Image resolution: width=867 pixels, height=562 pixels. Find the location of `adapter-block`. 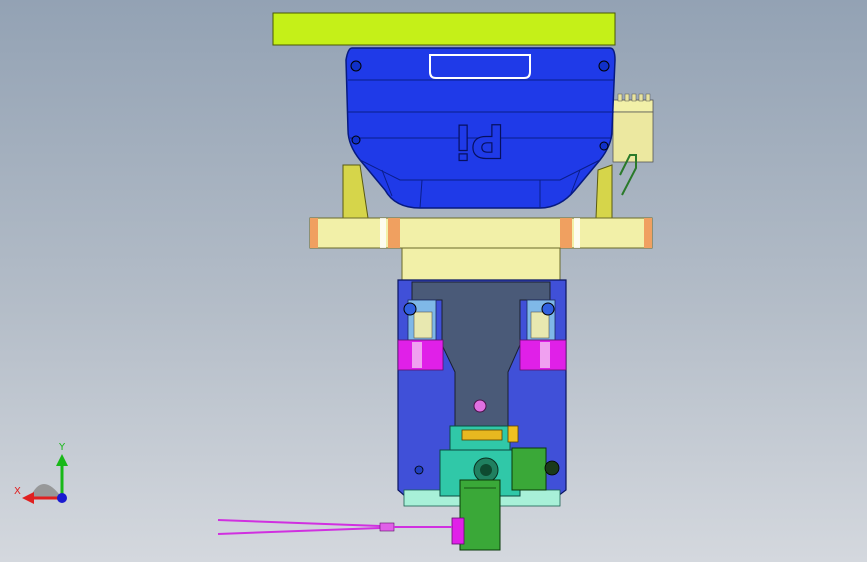

adapter-block is located at coordinates (481, 264).